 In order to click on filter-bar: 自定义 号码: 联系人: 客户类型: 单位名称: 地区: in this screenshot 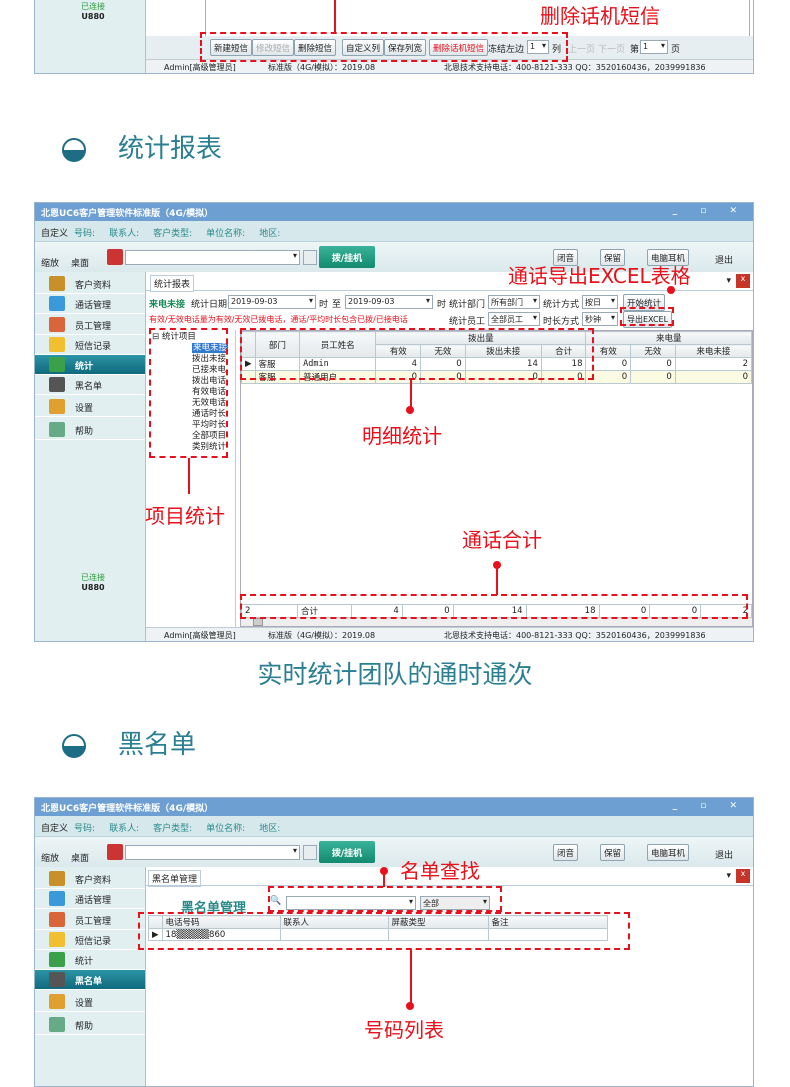, I will do `click(394, 826)`.